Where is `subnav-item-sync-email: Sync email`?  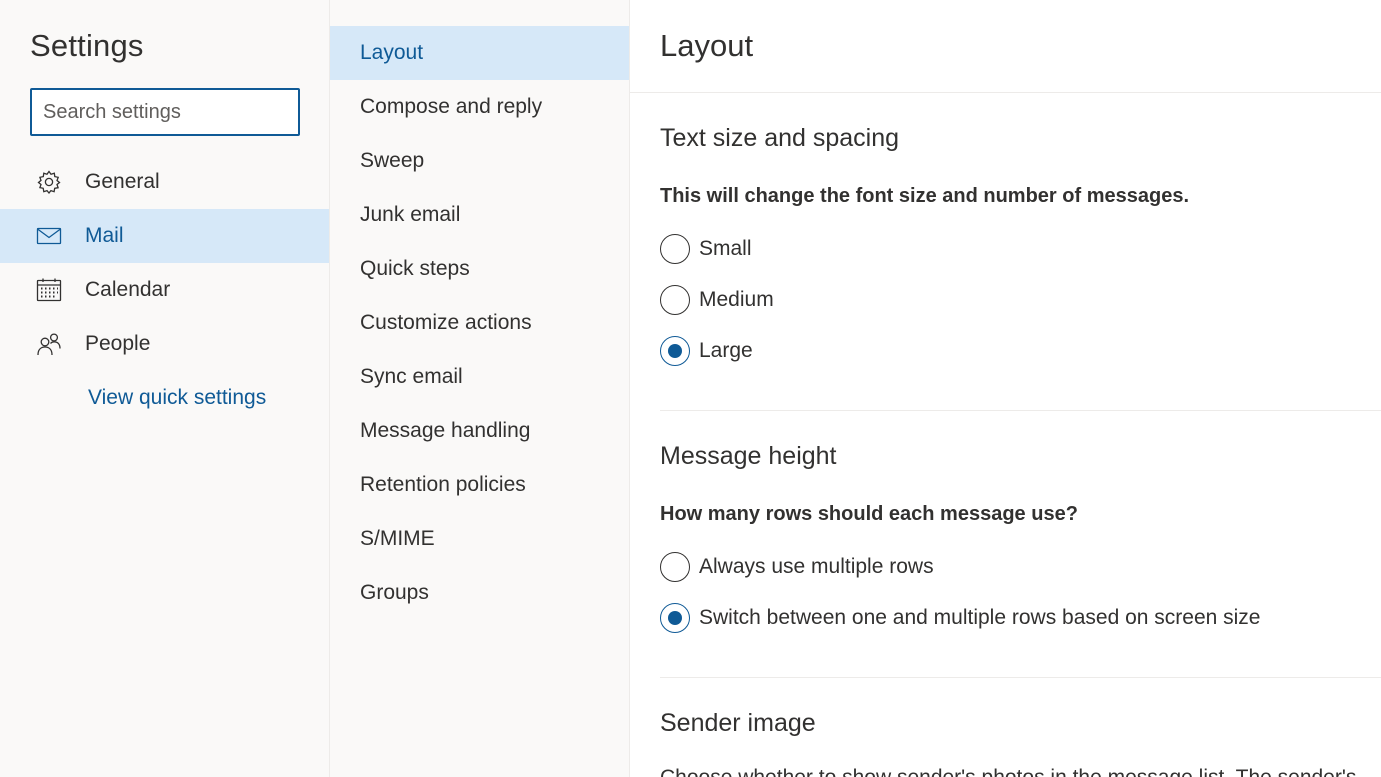 subnav-item-sync-email: Sync email is located at coordinates (479, 377).